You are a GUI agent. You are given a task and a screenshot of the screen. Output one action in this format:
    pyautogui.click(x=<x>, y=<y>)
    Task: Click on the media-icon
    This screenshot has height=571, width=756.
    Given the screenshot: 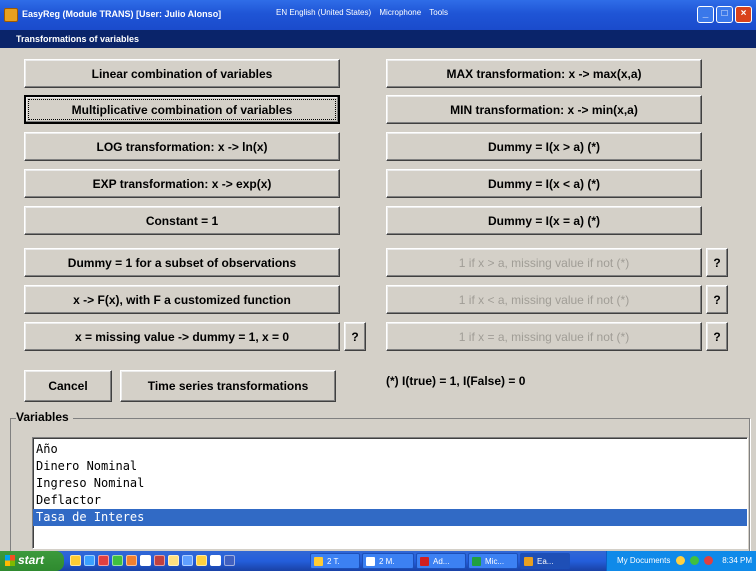 What is the action you would take?
    pyautogui.click(x=103, y=560)
    